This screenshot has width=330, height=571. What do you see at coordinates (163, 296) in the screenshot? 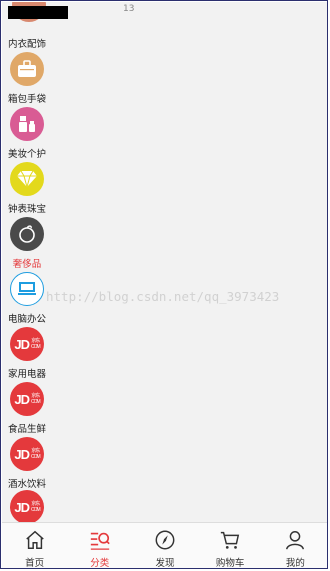
I see `watermark-text: http://blog.csdn.net/qq_3973423` at bounding box center [163, 296].